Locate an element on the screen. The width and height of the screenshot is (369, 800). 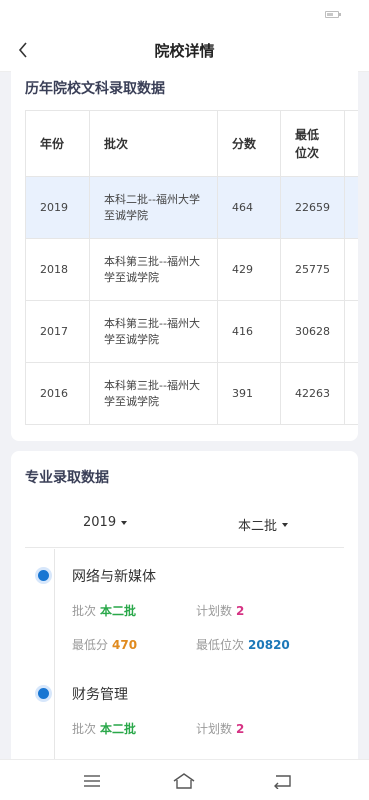
year-dropdown: 2019 is located at coordinates (105, 522).